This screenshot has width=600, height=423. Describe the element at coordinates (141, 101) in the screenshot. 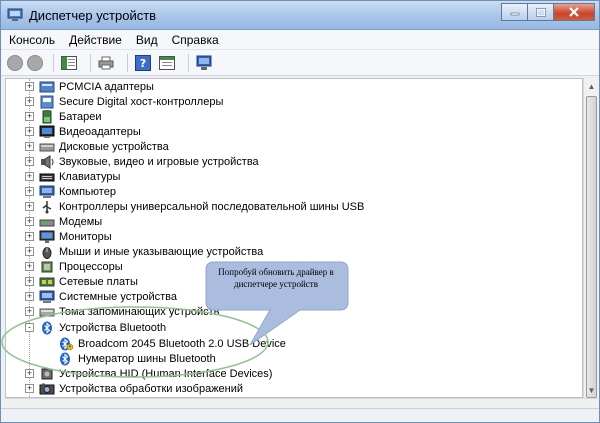

I see `tree-item-label: Secure Digital хост-контроллеры` at that location.